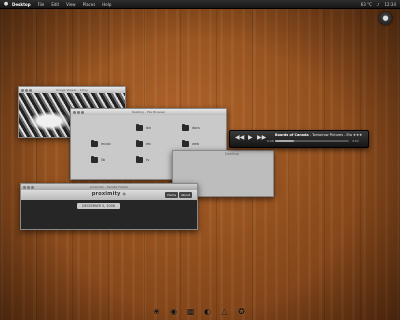 Image resolution: width=400 pixels, height=320 pixels. I want to click on track-rating: ★★★, so click(357, 135).